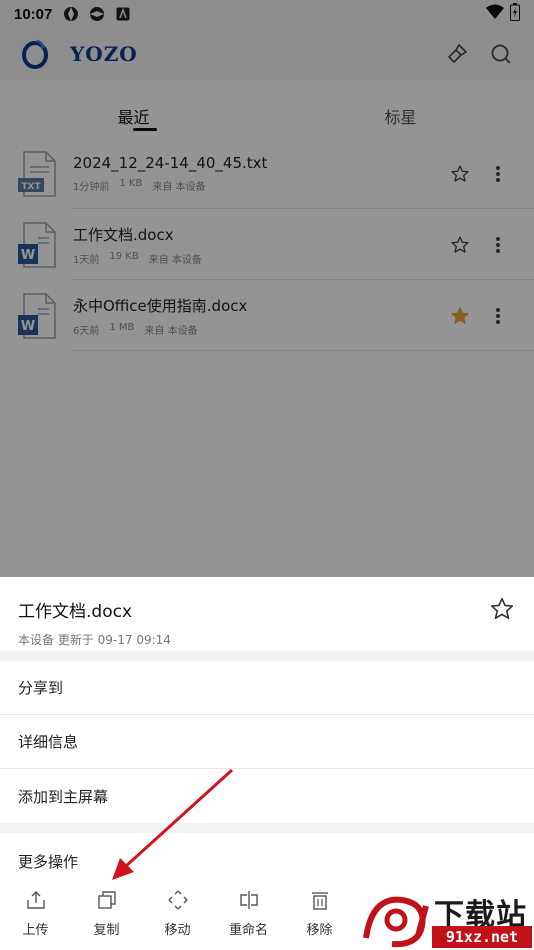  I want to click on watermark-url: 91xz.net, so click(482, 937).